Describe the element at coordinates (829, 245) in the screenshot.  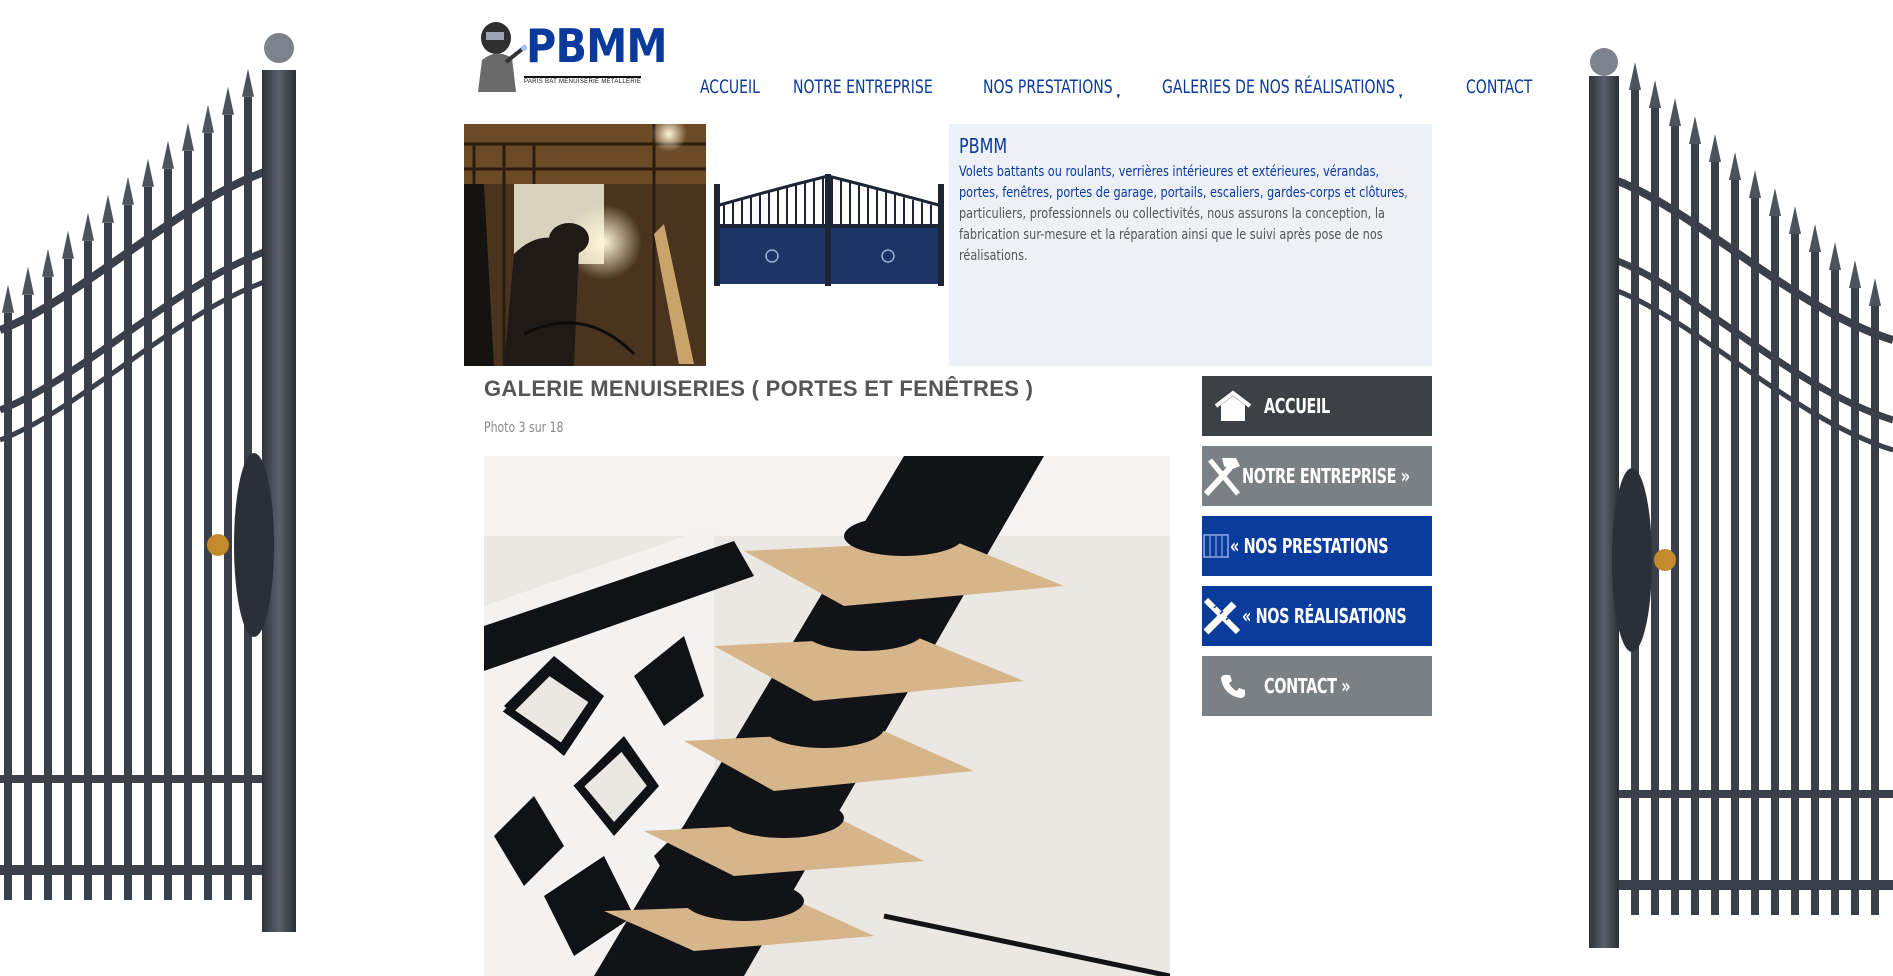
I see `gate-product-photo` at that location.